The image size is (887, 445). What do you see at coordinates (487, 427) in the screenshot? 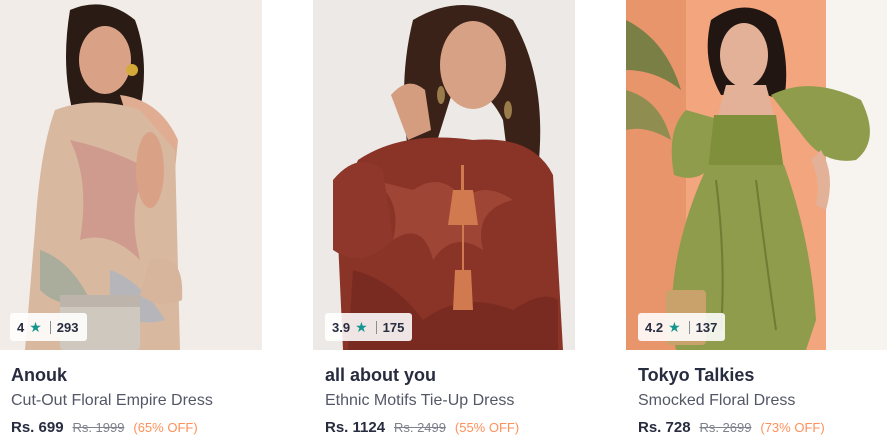
I see `product-discount: (55% OFF)` at bounding box center [487, 427].